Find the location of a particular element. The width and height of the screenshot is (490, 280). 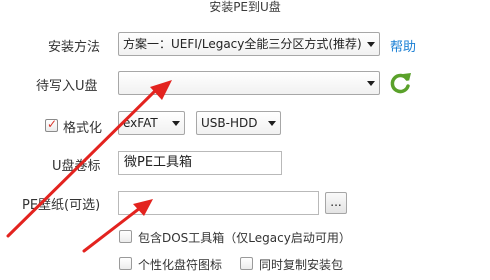

refresh-icon is located at coordinates (400, 83).